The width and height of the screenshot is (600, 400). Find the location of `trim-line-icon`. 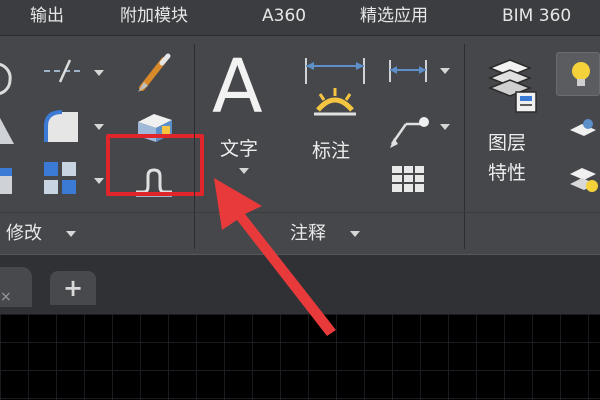

trim-line-icon is located at coordinates (64, 71).